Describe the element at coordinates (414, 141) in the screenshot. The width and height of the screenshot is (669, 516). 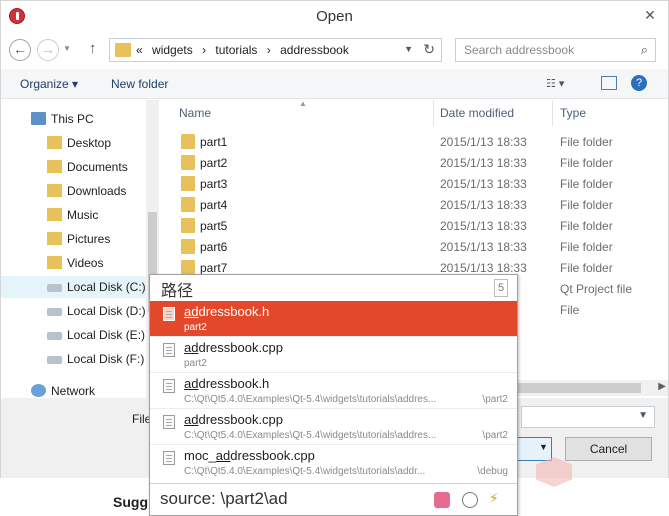
I see `file-row: part1 2015/1/13 18:33 File folder` at that location.